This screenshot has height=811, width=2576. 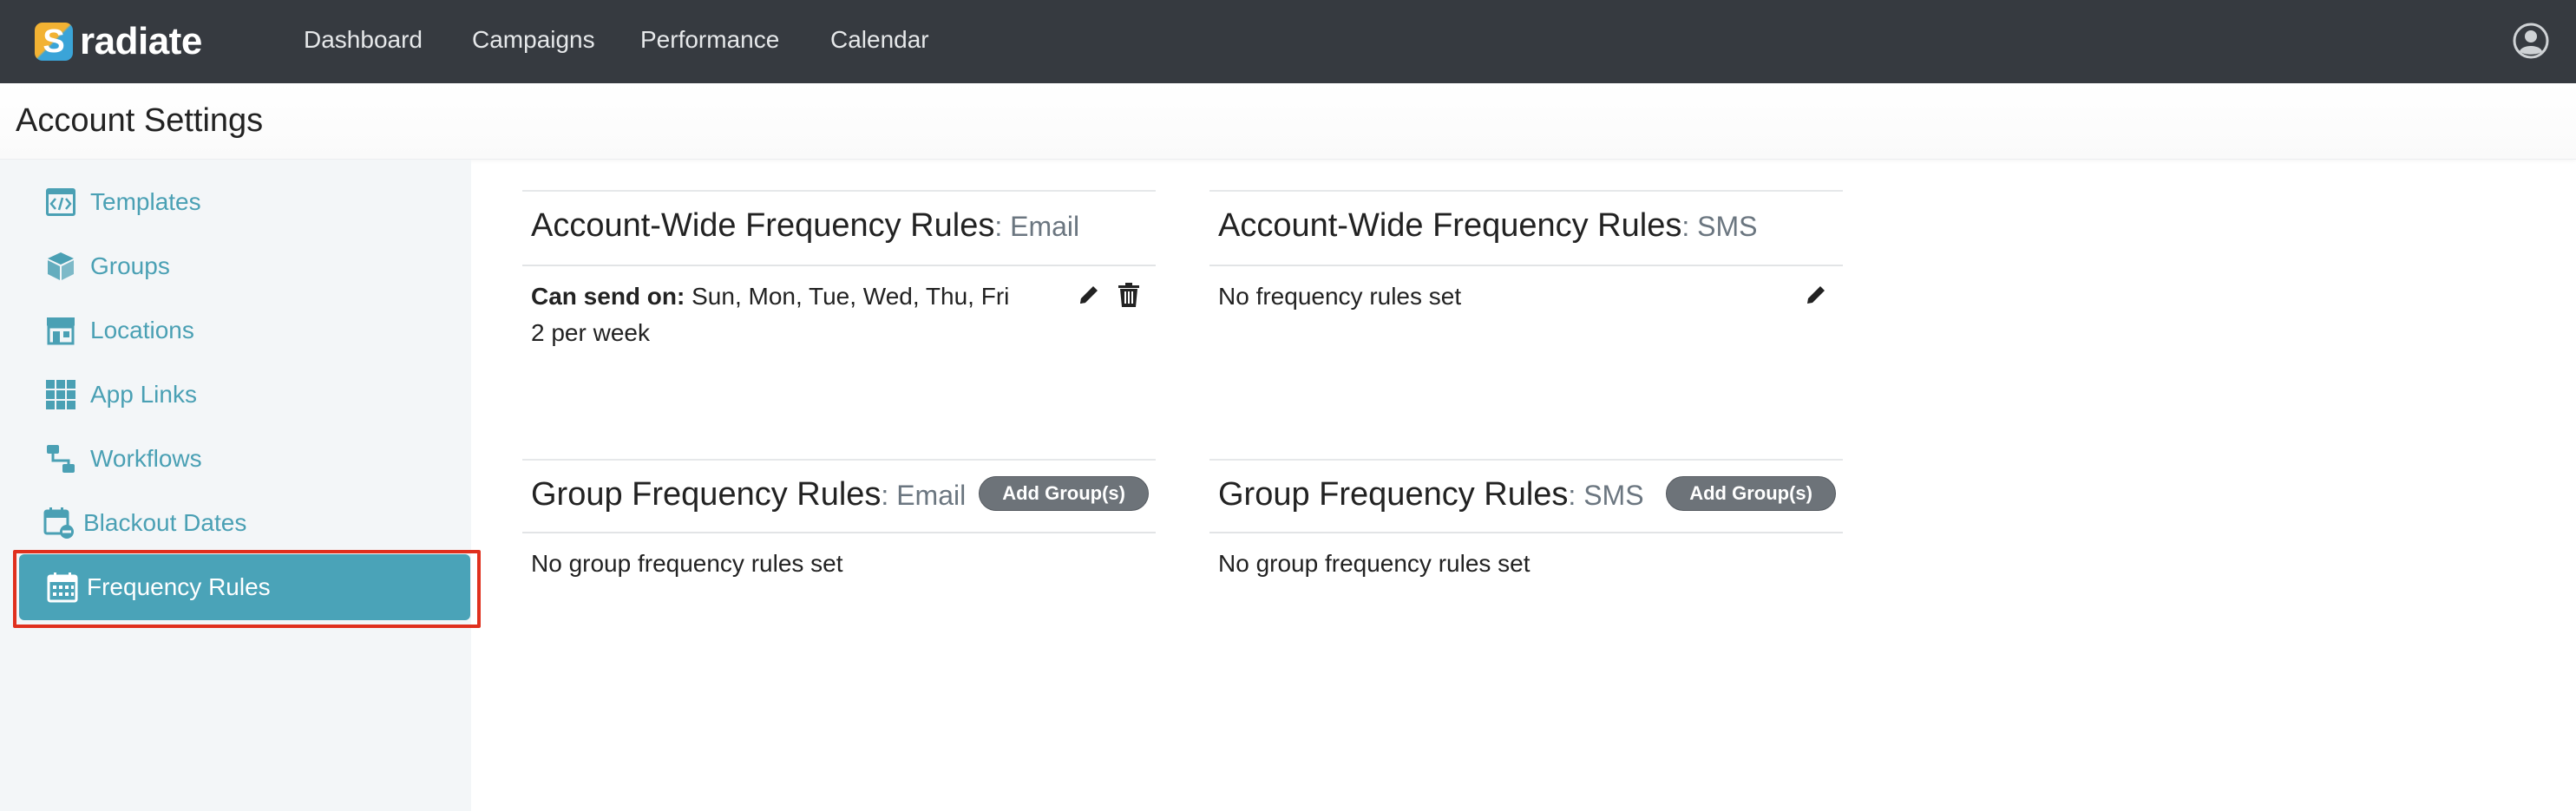 I want to click on sidebar-item-label: Groups, so click(x=130, y=265).